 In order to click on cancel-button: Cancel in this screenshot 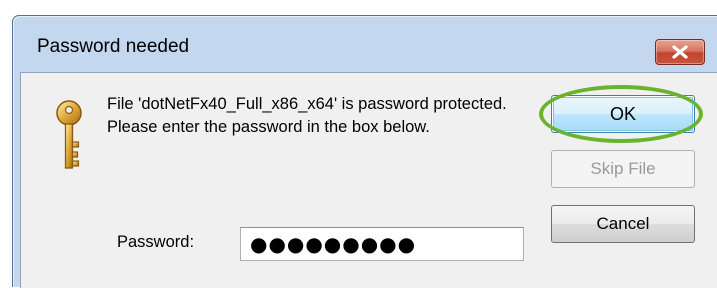, I will do `click(623, 224)`.